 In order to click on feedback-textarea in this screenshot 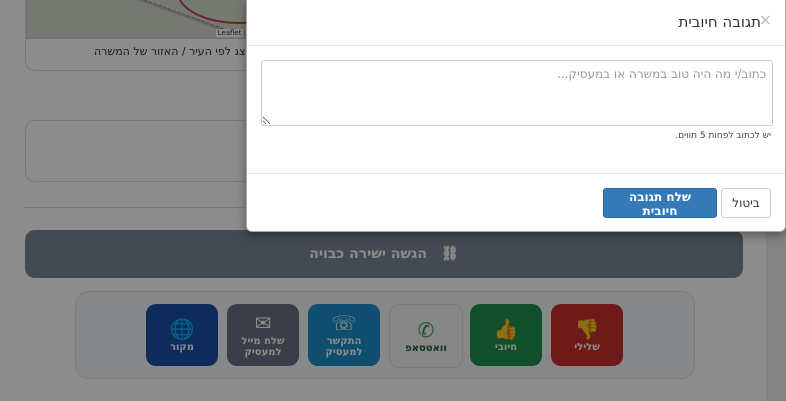, I will do `click(517, 93)`.